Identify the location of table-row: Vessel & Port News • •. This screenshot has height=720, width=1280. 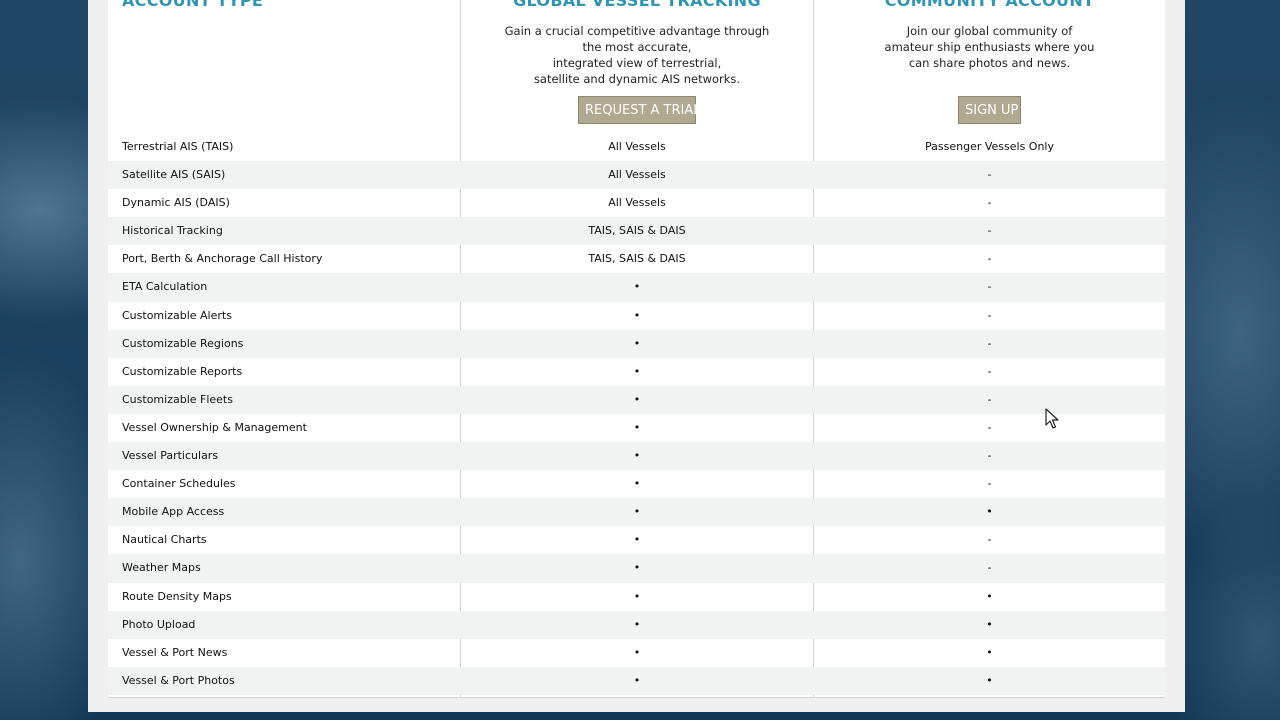
(636, 653).